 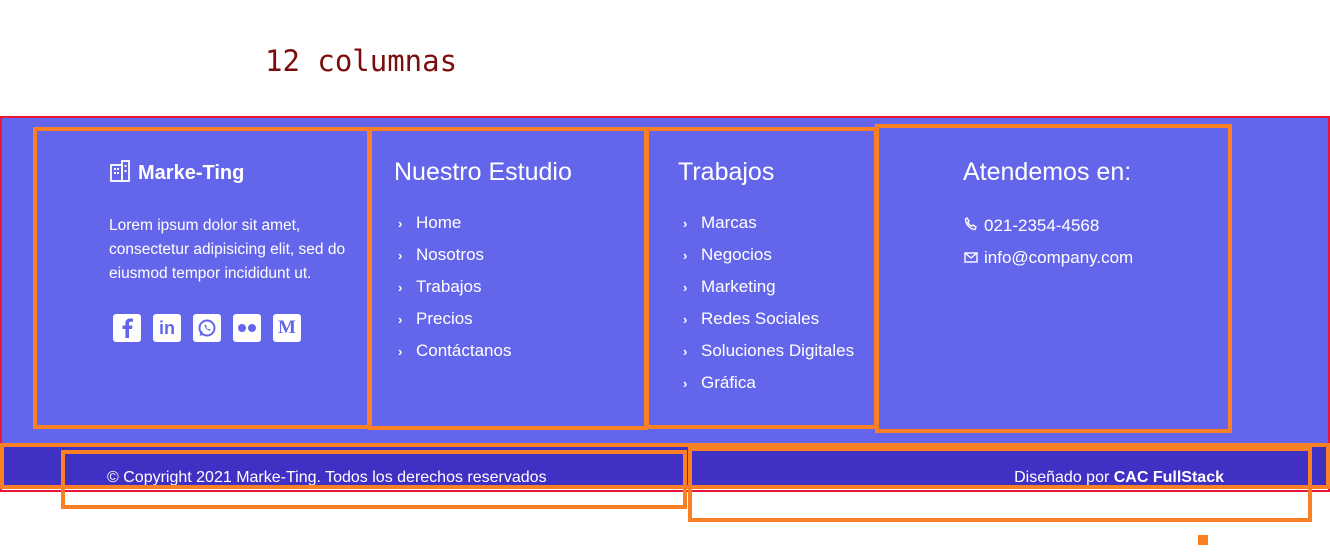 What do you see at coordinates (454, 319) in the screenshot?
I see `studio-link-precios: › Precios` at bounding box center [454, 319].